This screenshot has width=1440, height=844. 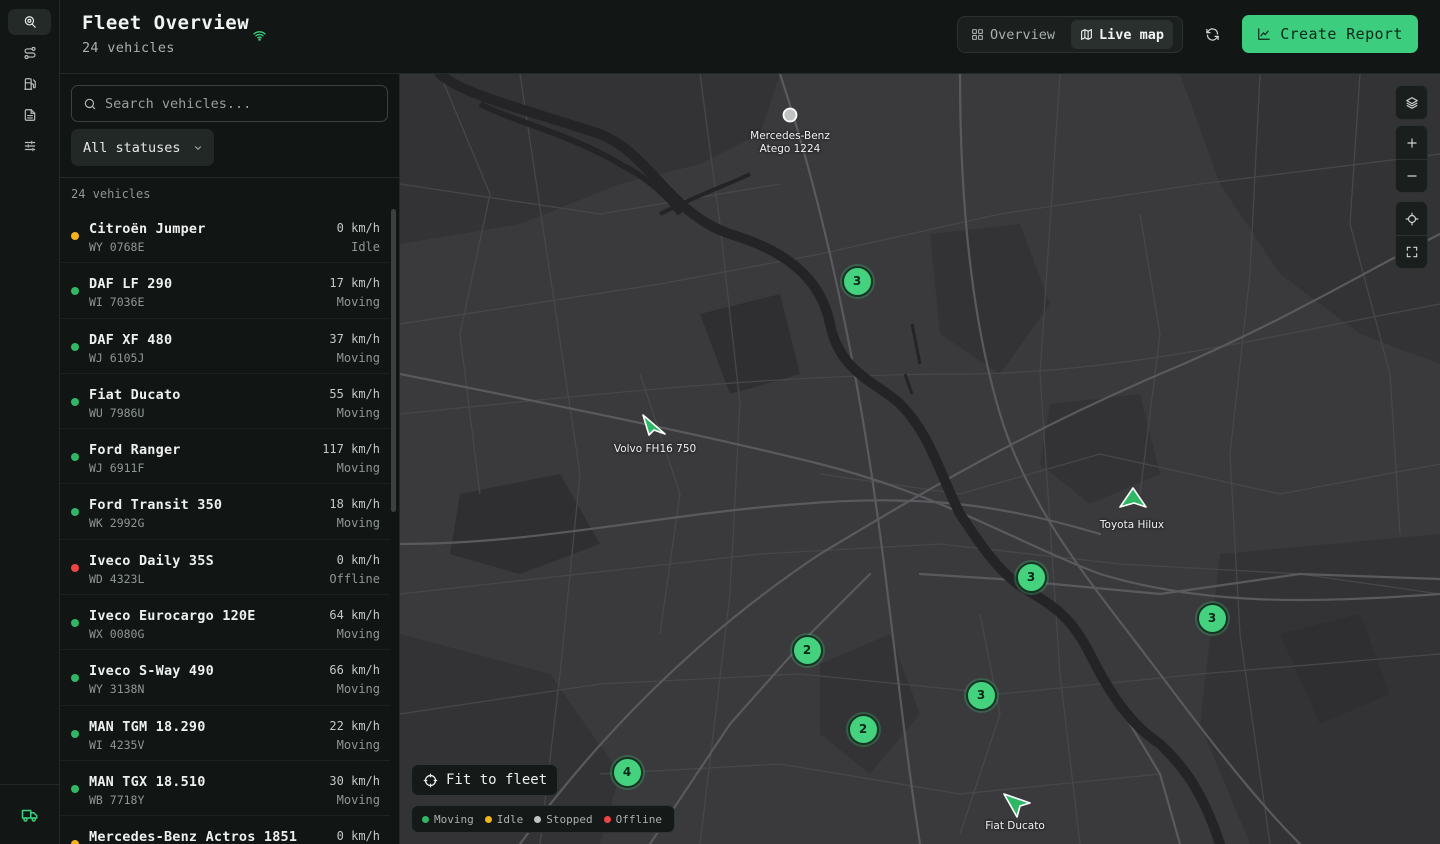 I want to click on vehicle-status: Offline, so click(x=354, y=578).